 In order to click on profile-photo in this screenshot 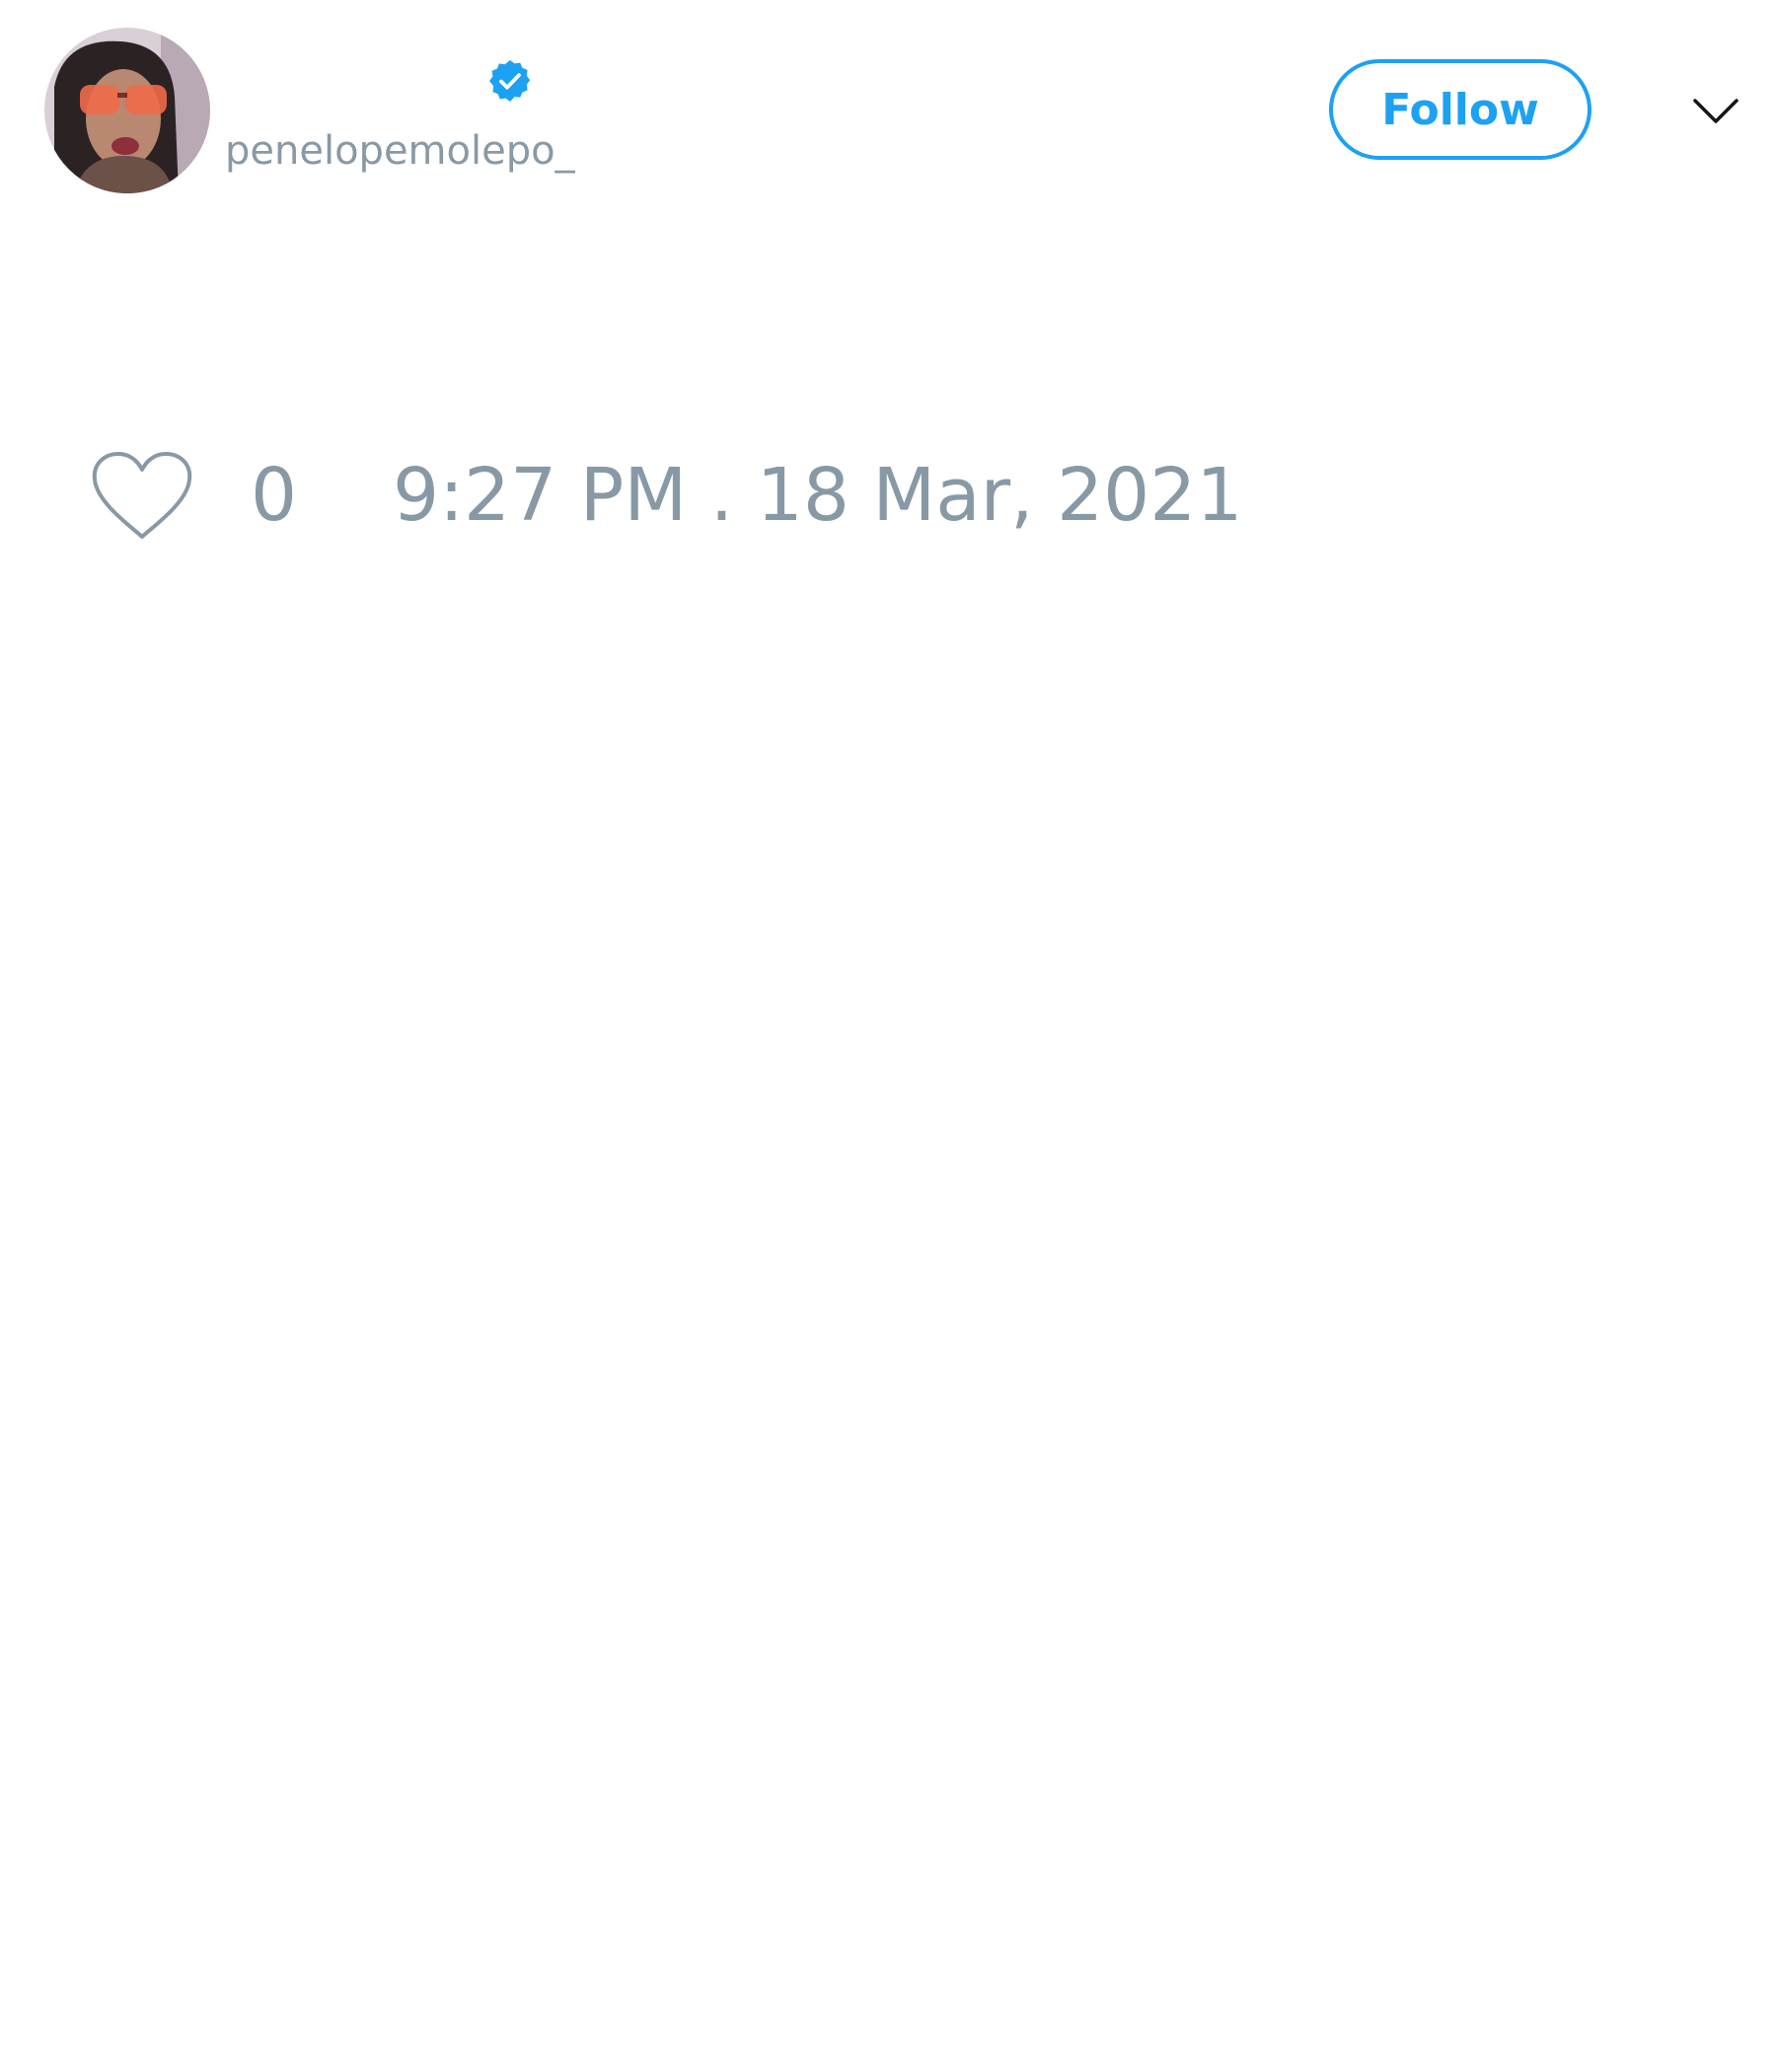, I will do `click(127, 111)`.